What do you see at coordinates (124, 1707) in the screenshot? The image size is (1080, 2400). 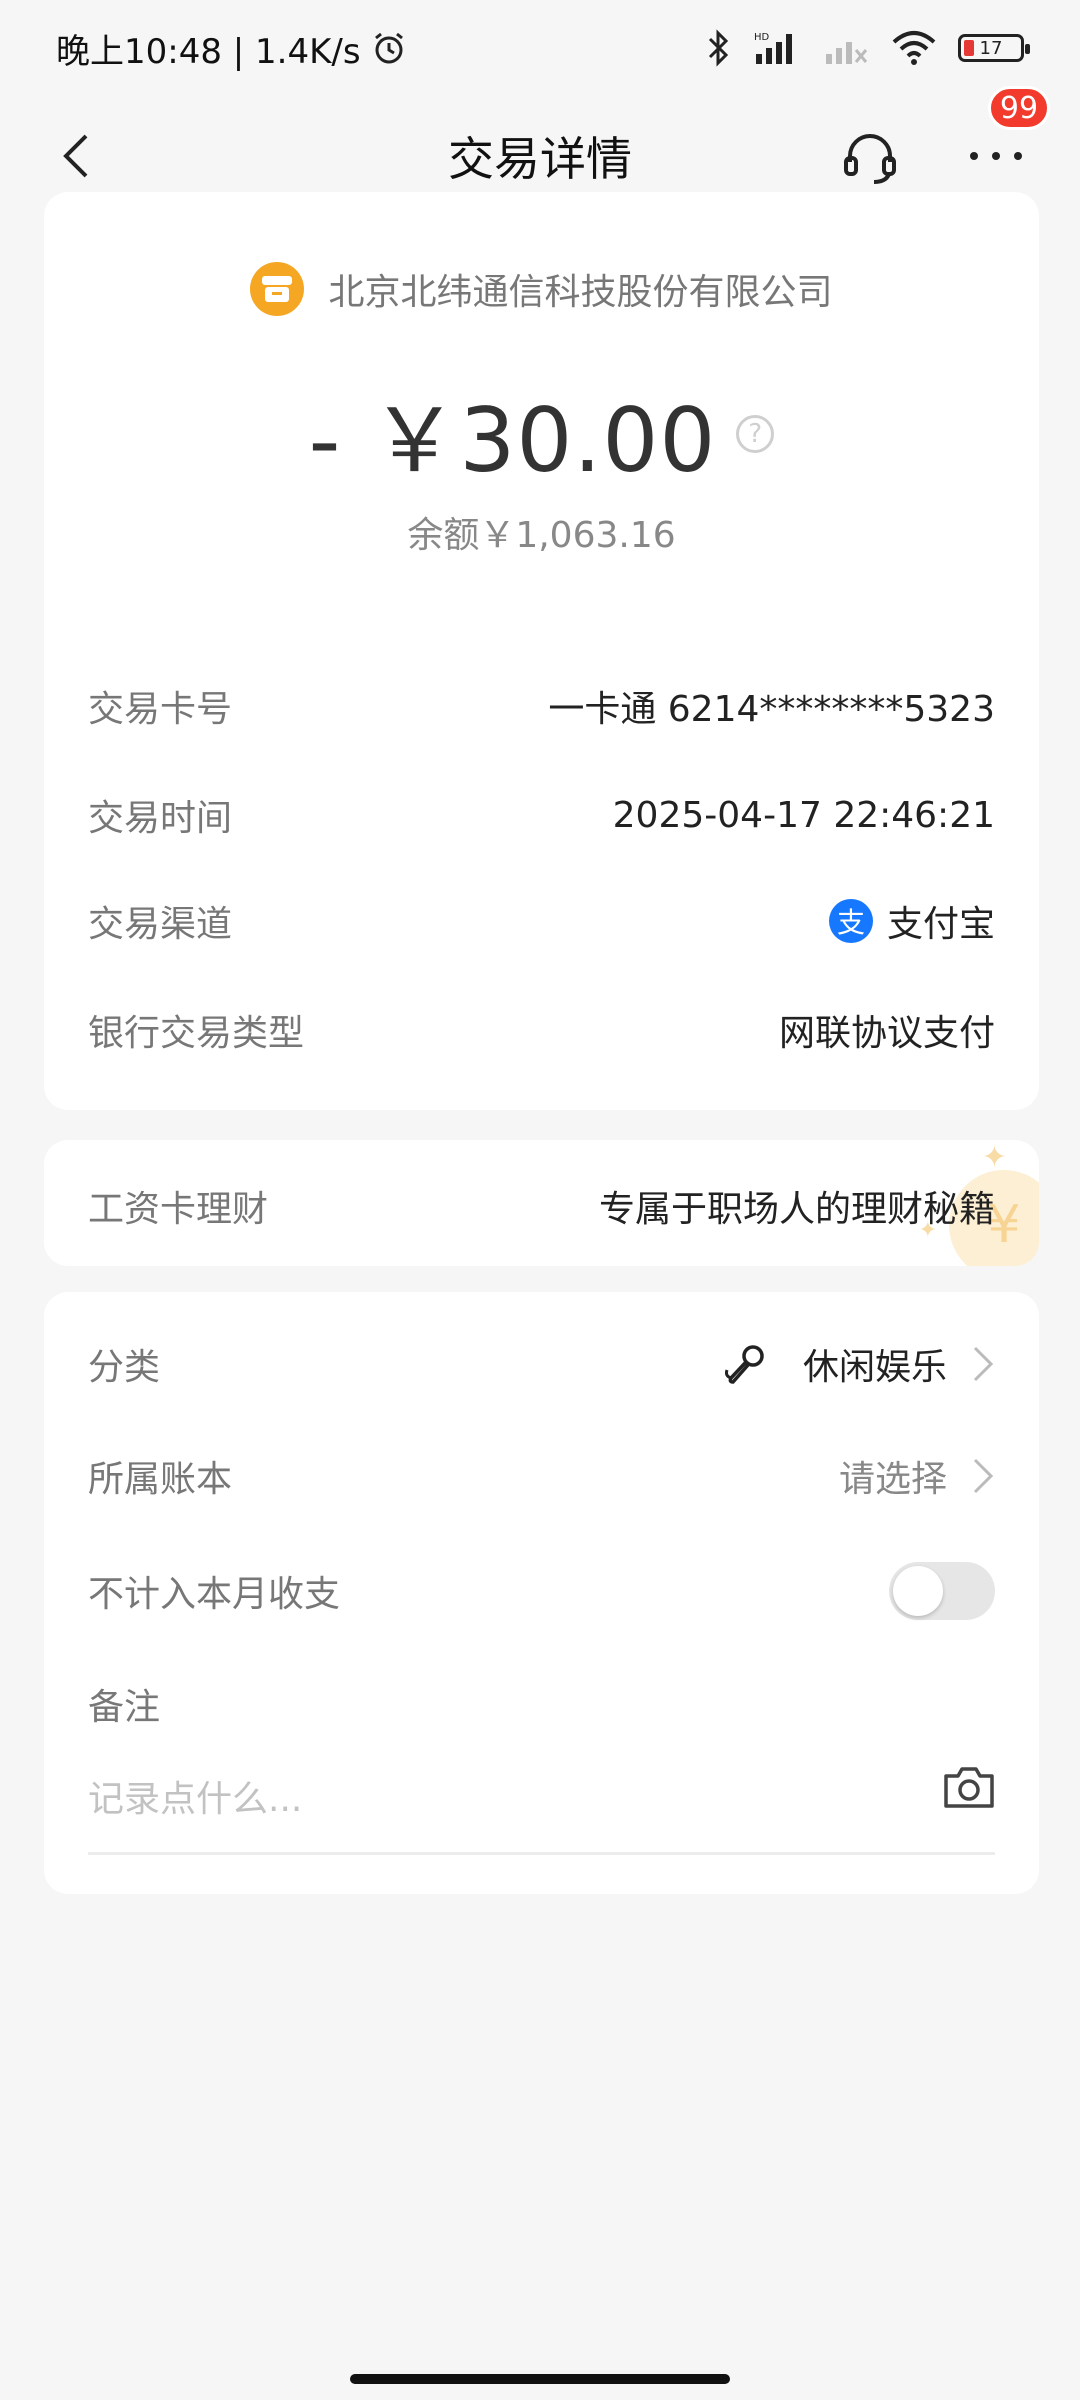 I see `note-label: 备注` at bounding box center [124, 1707].